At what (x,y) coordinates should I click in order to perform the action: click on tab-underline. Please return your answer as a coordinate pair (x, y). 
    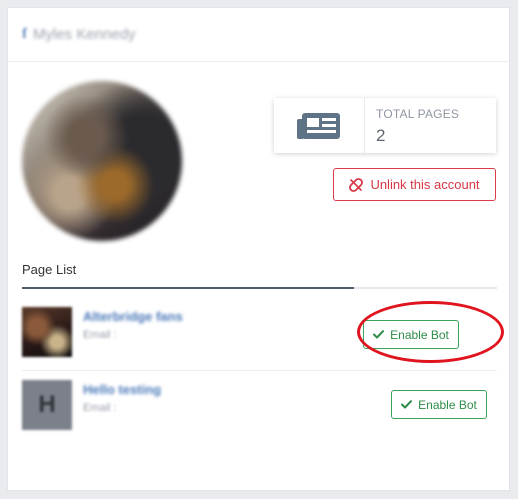
    Looking at the image, I should click on (259, 288).